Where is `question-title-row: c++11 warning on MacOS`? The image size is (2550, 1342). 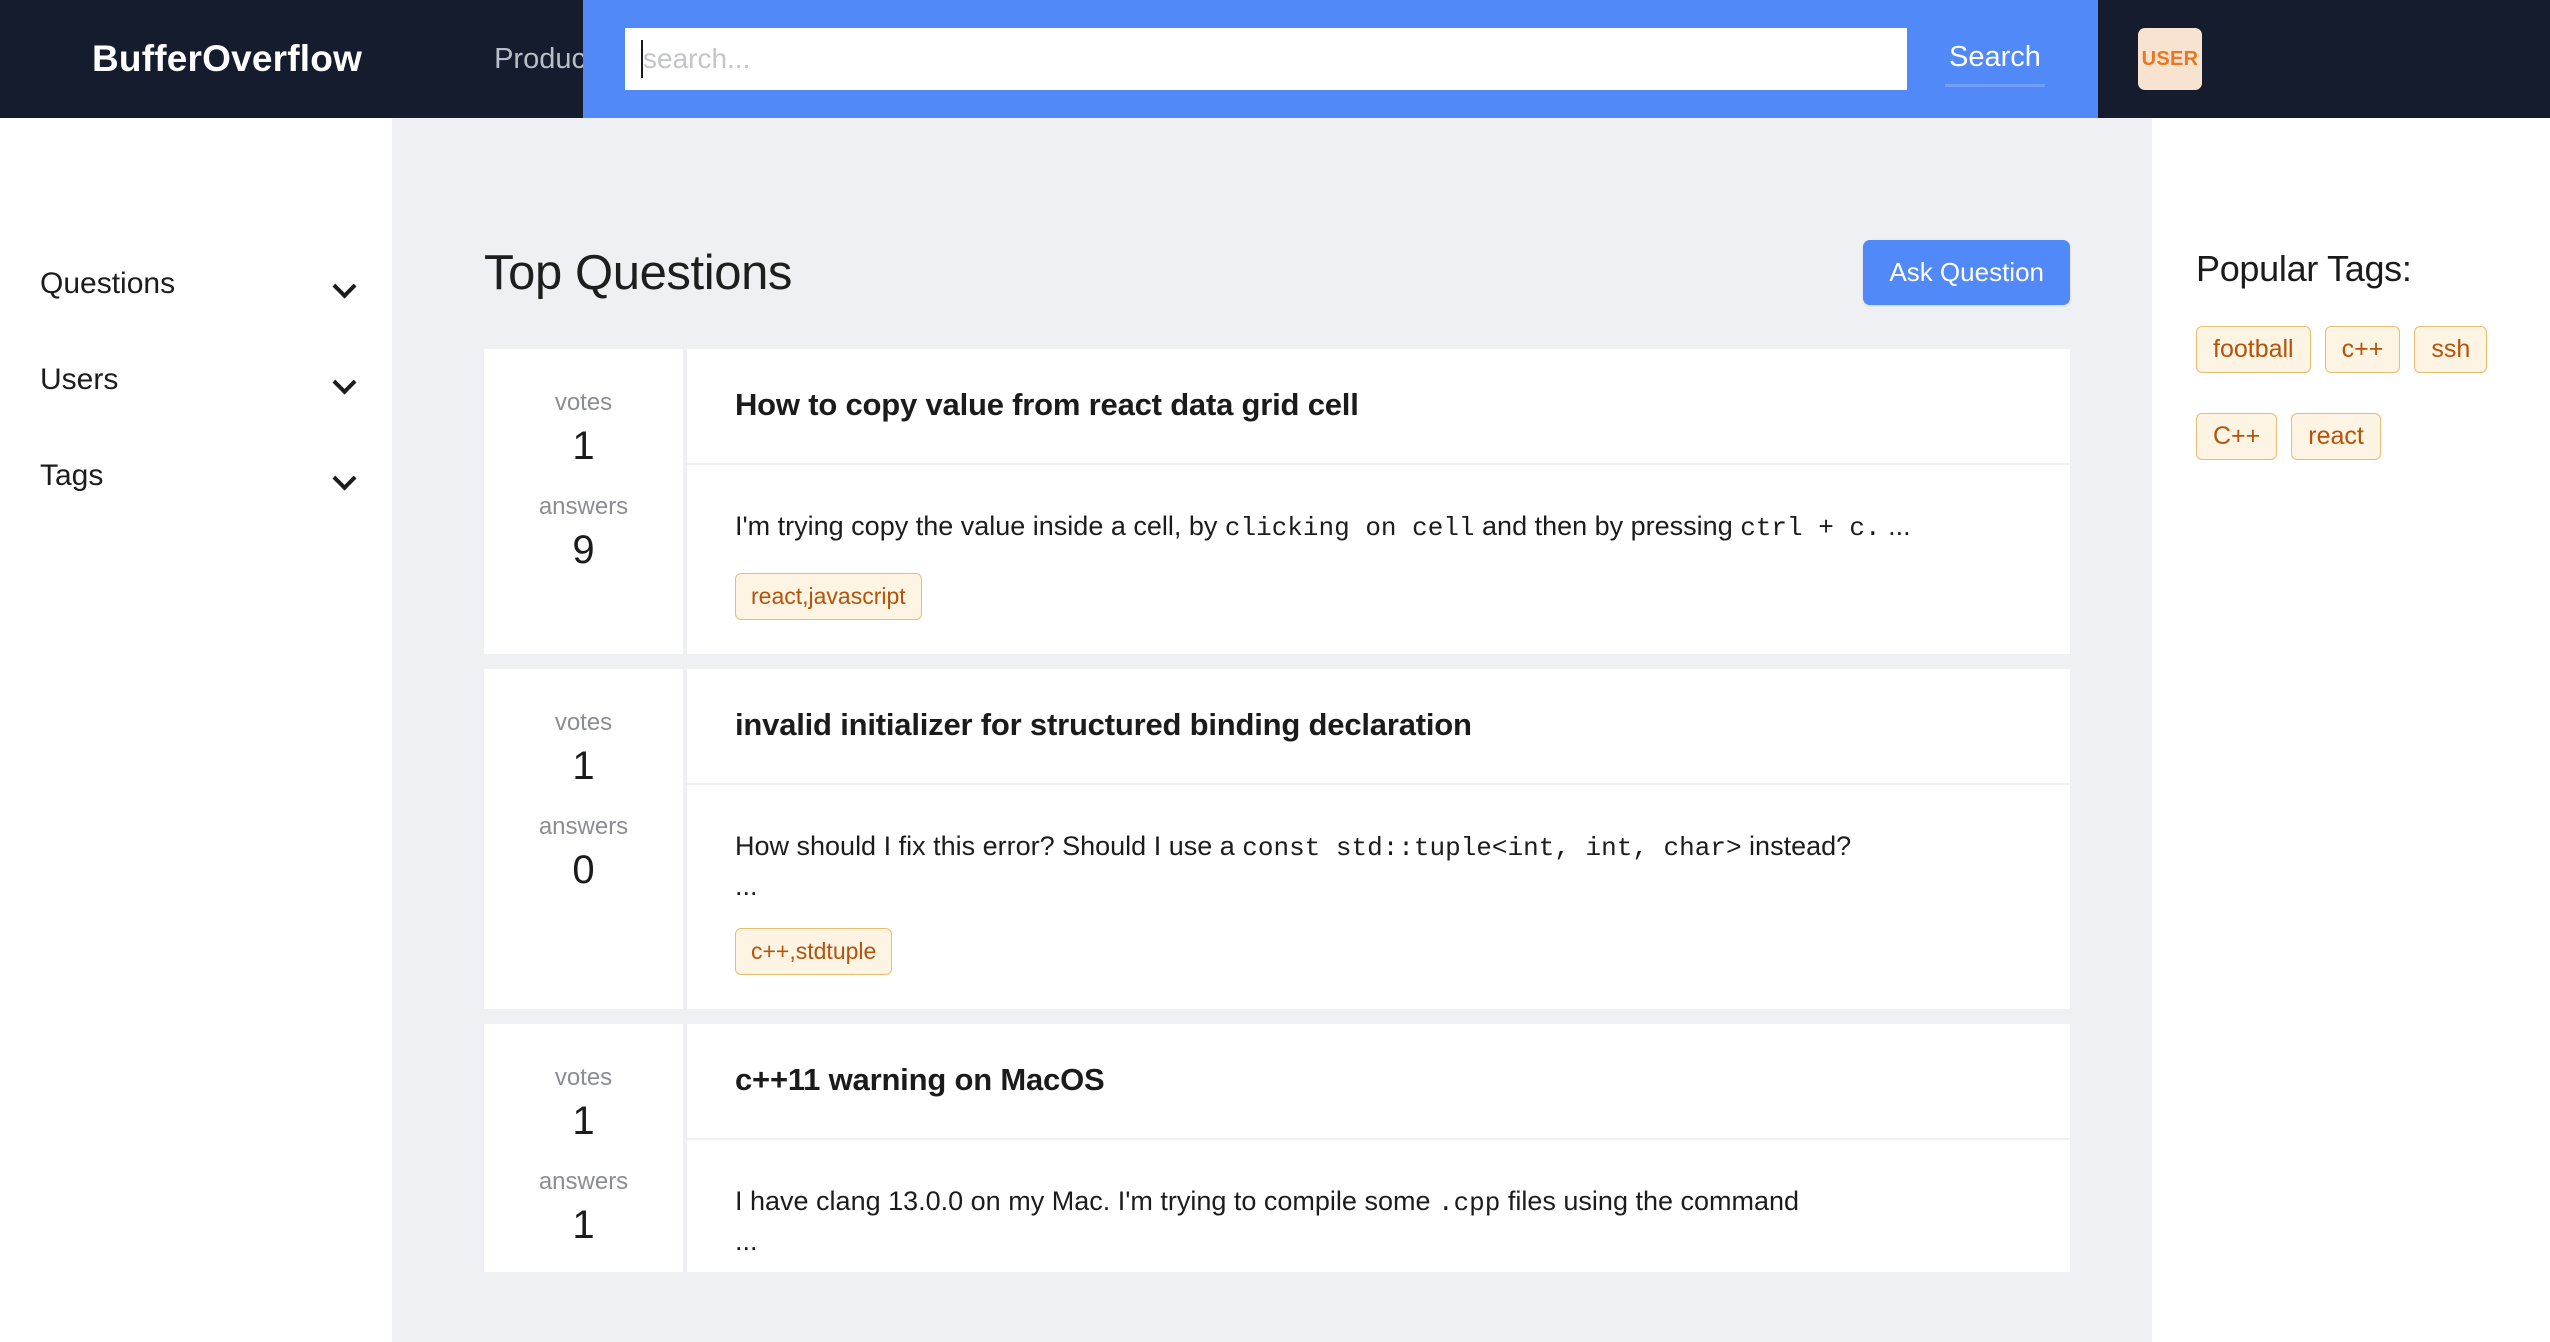
question-title-row: c++11 warning on MacOS is located at coordinates (1378, 1082).